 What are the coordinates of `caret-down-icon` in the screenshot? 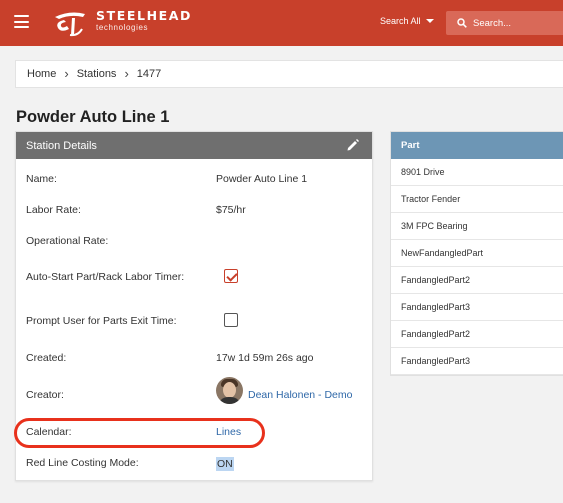 It's located at (429, 21).